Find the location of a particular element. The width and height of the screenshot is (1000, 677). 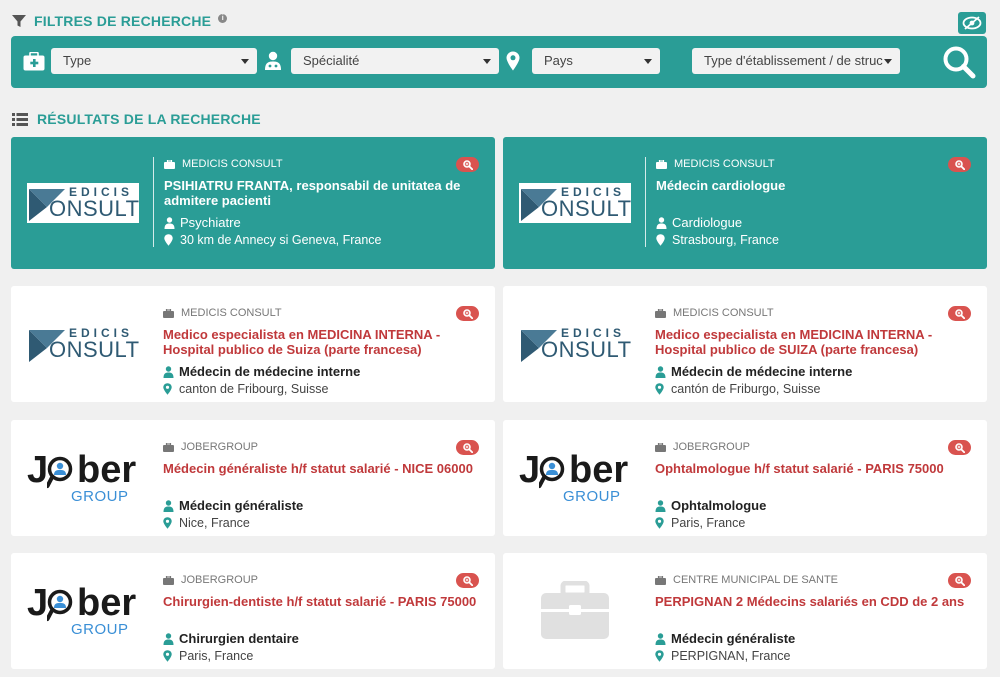

specialty-label: Psychiatre is located at coordinates (210, 222).